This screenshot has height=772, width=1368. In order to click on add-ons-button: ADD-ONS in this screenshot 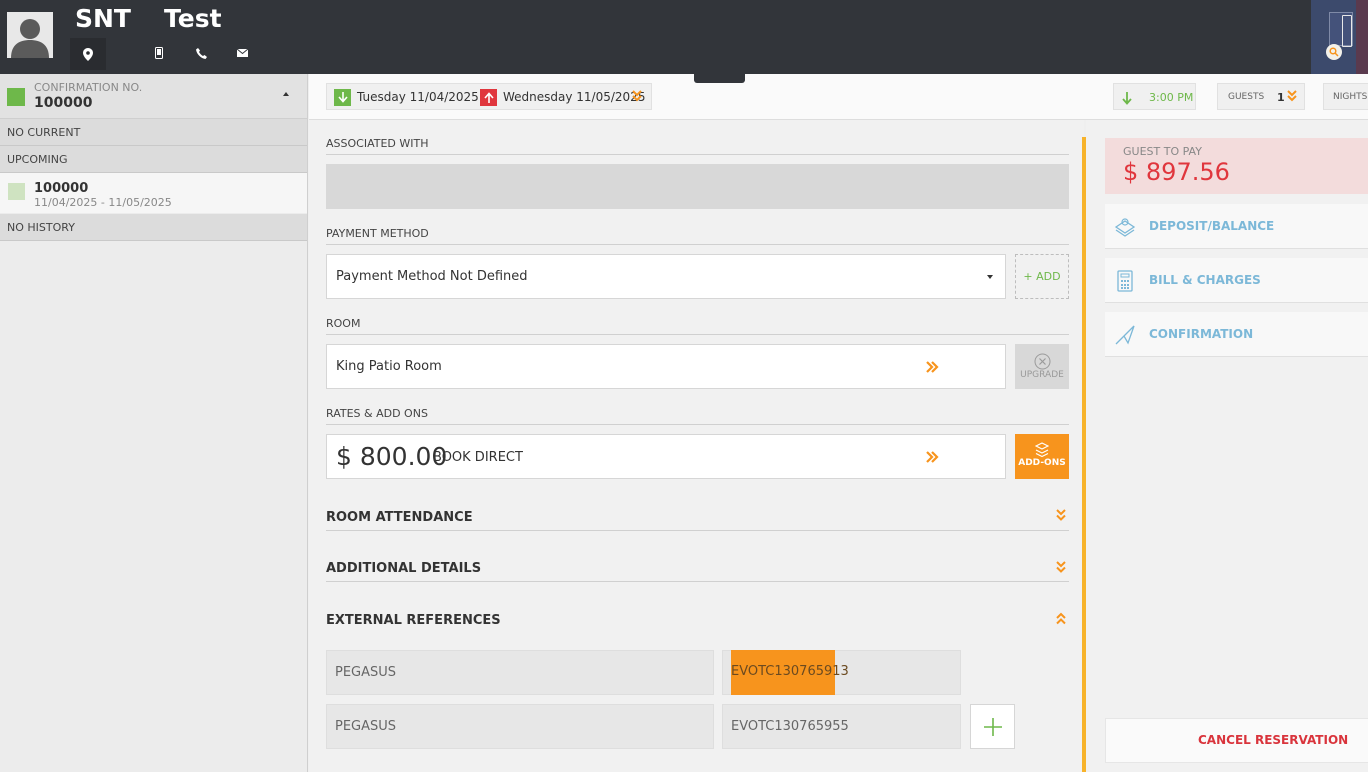, I will do `click(1042, 456)`.